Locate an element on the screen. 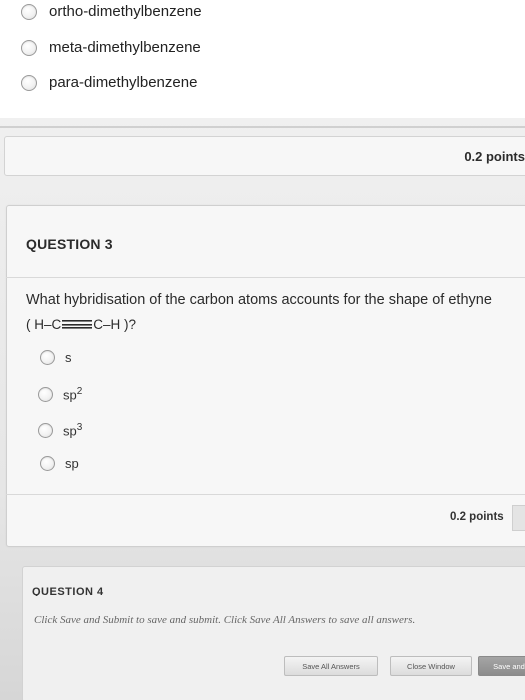 This screenshot has height=700, width=525. option-label: ortho-dimethylbenzene is located at coordinates (125, 11).